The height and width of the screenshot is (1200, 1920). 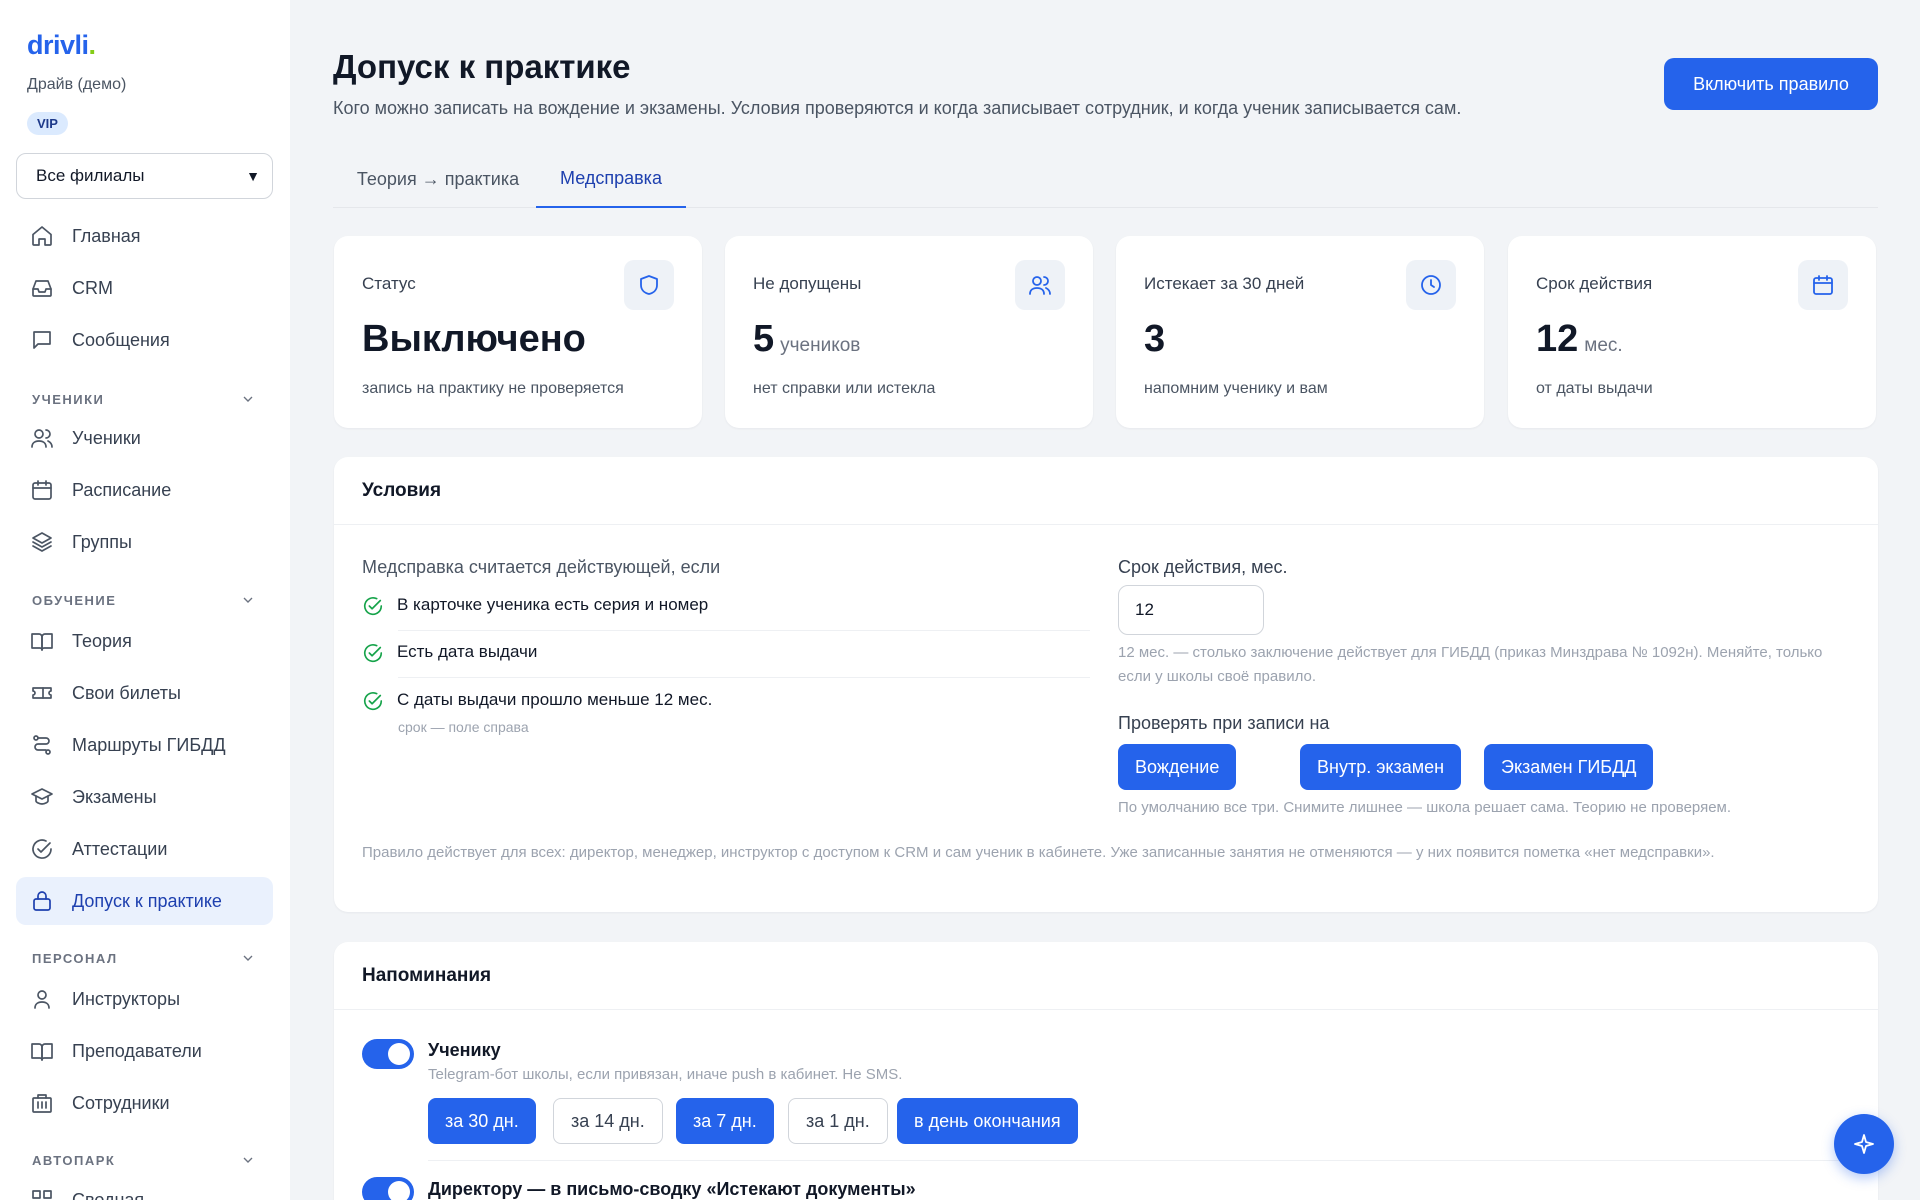 What do you see at coordinates (47, 123) in the screenshot?
I see `plan-badge: VIP` at bounding box center [47, 123].